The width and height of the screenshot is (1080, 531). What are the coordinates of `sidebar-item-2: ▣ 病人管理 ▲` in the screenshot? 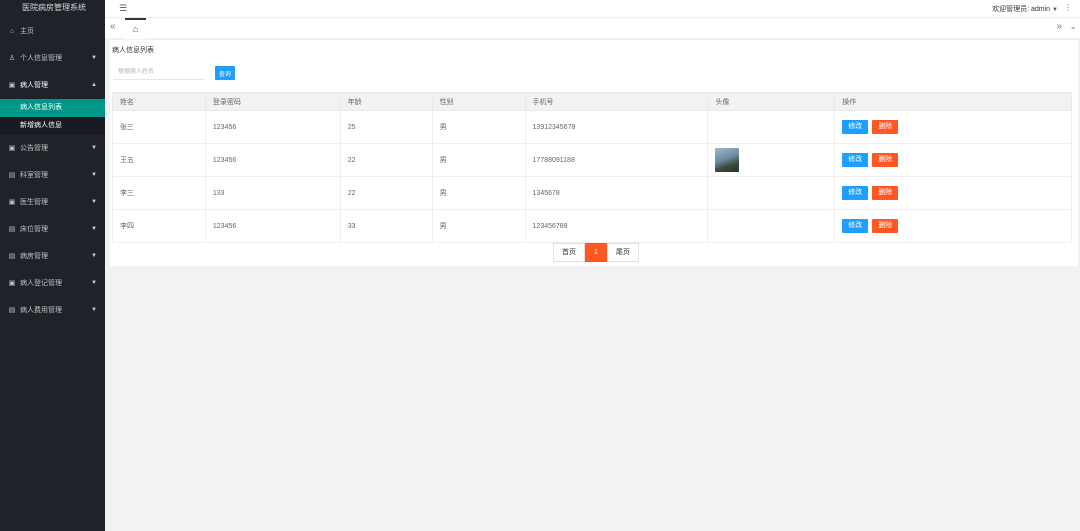 It's located at (52, 85).